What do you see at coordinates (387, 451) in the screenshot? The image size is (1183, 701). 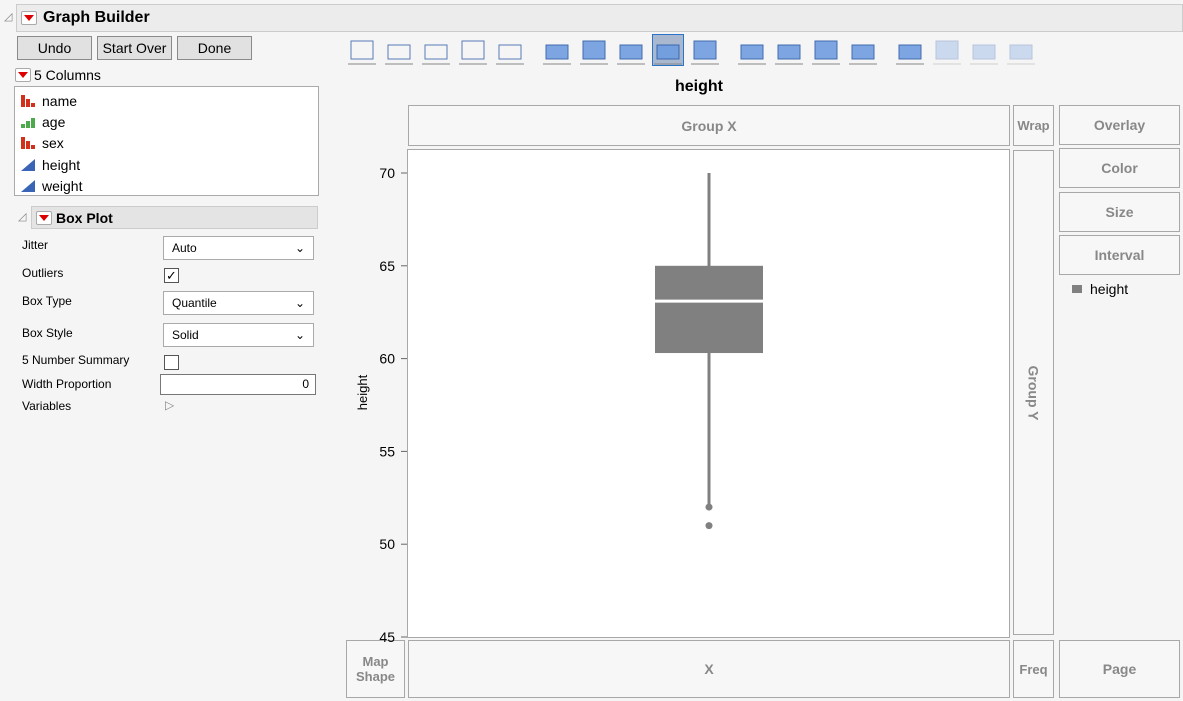 I see `y-tick-label: 55` at bounding box center [387, 451].